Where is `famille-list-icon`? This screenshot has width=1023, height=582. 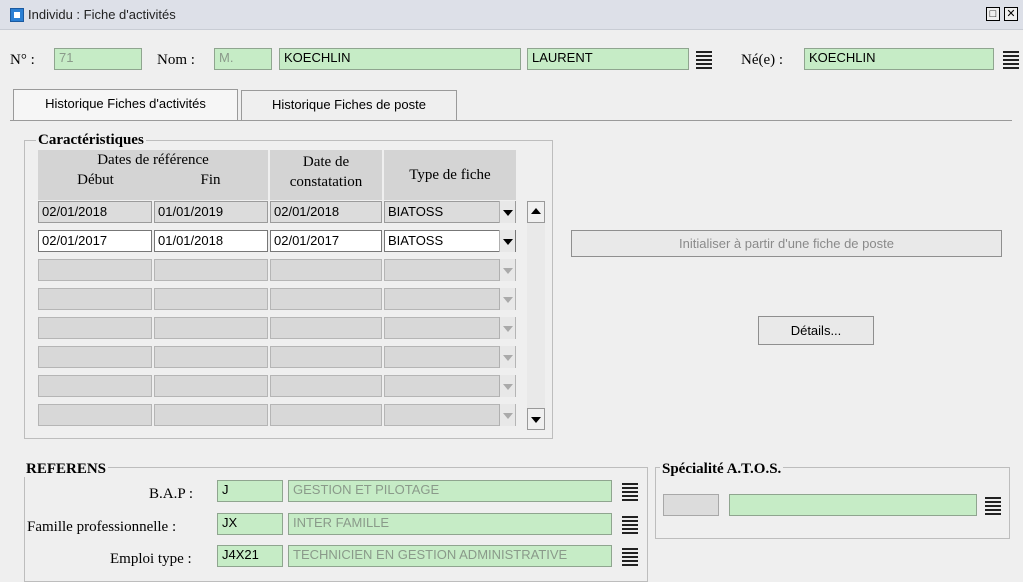
famille-list-icon is located at coordinates (630, 524).